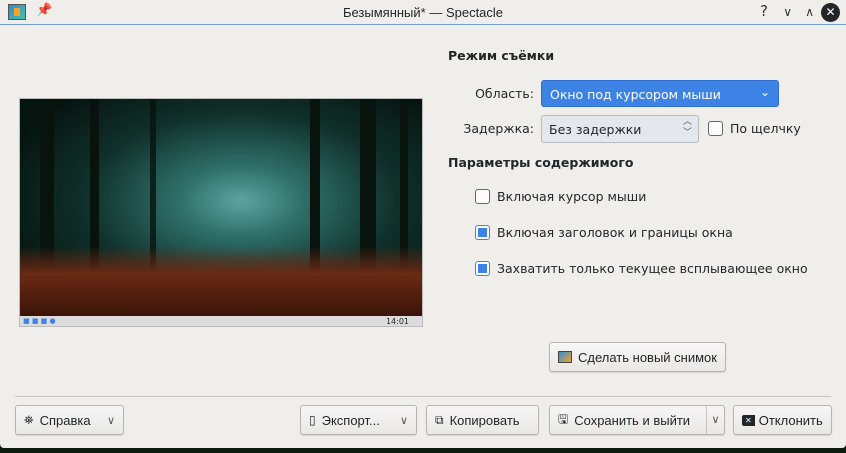 The image size is (846, 453). Describe the element at coordinates (809, 12) in the screenshot. I see `maximize-button: ∧` at that location.